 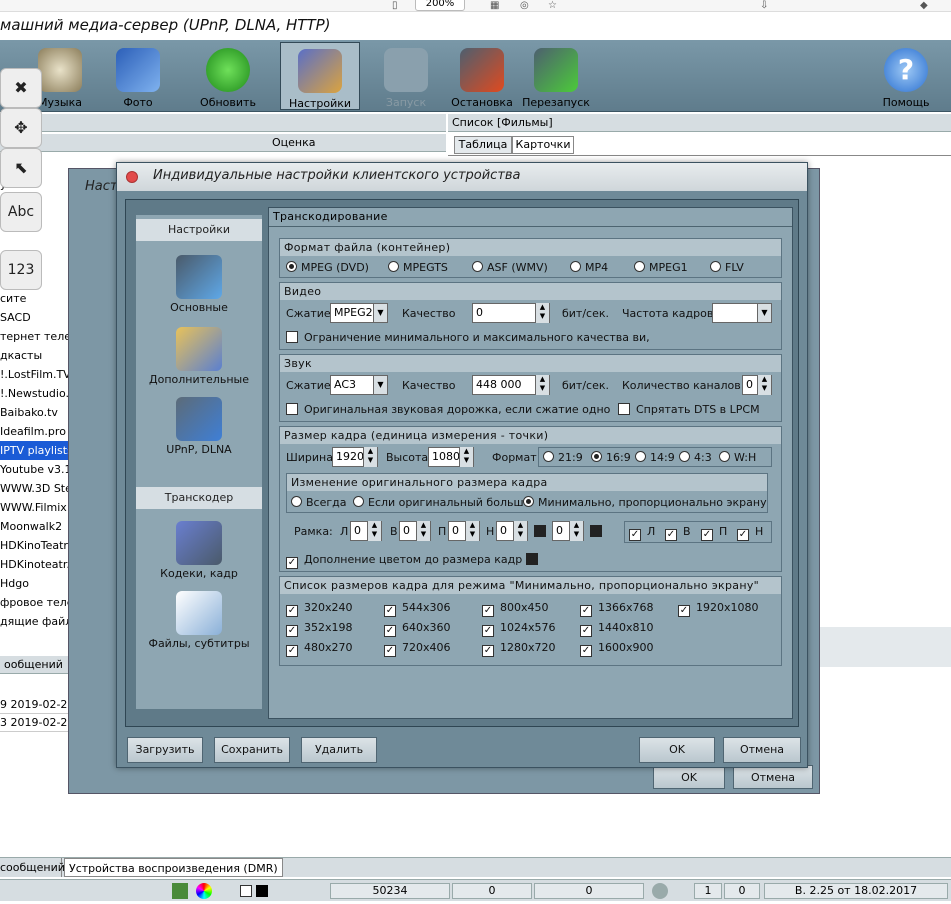 I want to click on tab-dmr-devices: Устройства воспроизведения (DMR), so click(x=173, y=867).